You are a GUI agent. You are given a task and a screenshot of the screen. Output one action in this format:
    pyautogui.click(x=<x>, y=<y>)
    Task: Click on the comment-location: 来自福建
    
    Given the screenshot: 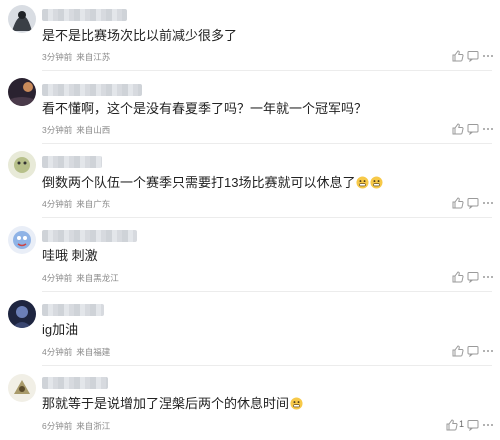 What is the action you would take?
    pyautogui.click(x=93, y=352)
    